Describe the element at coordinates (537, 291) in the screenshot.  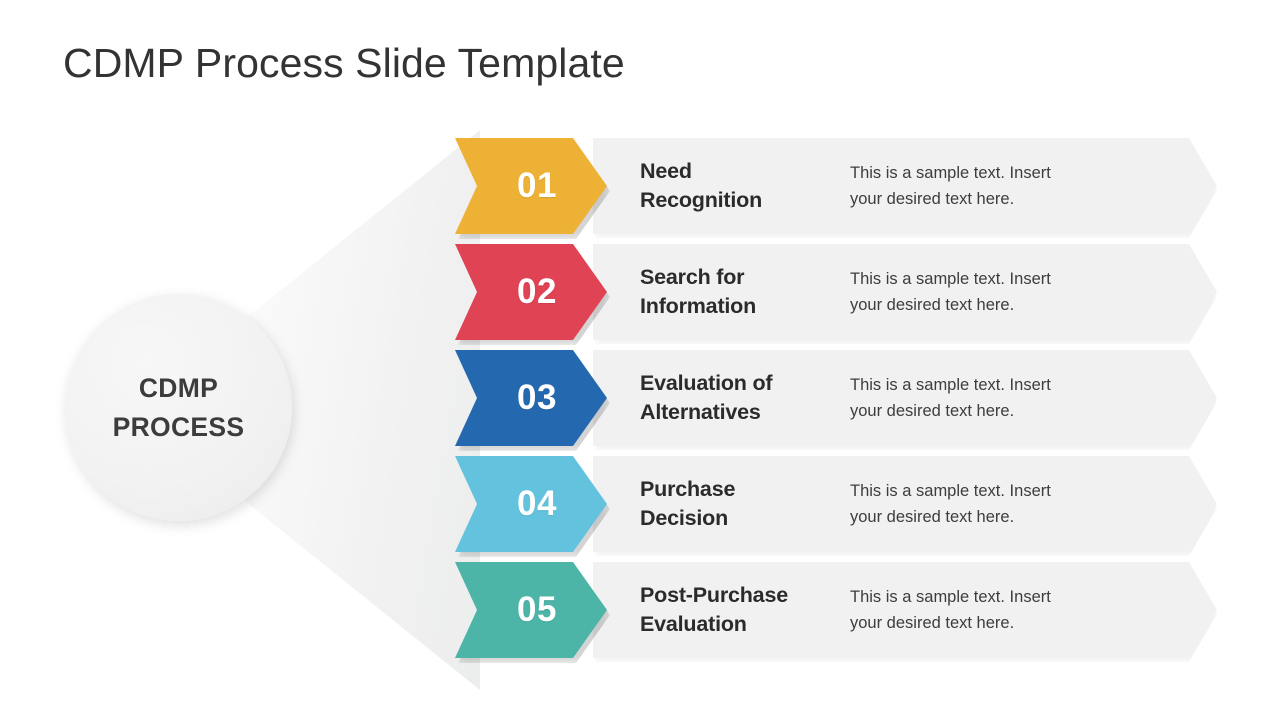
I see `step-number-label: 02` at that location.